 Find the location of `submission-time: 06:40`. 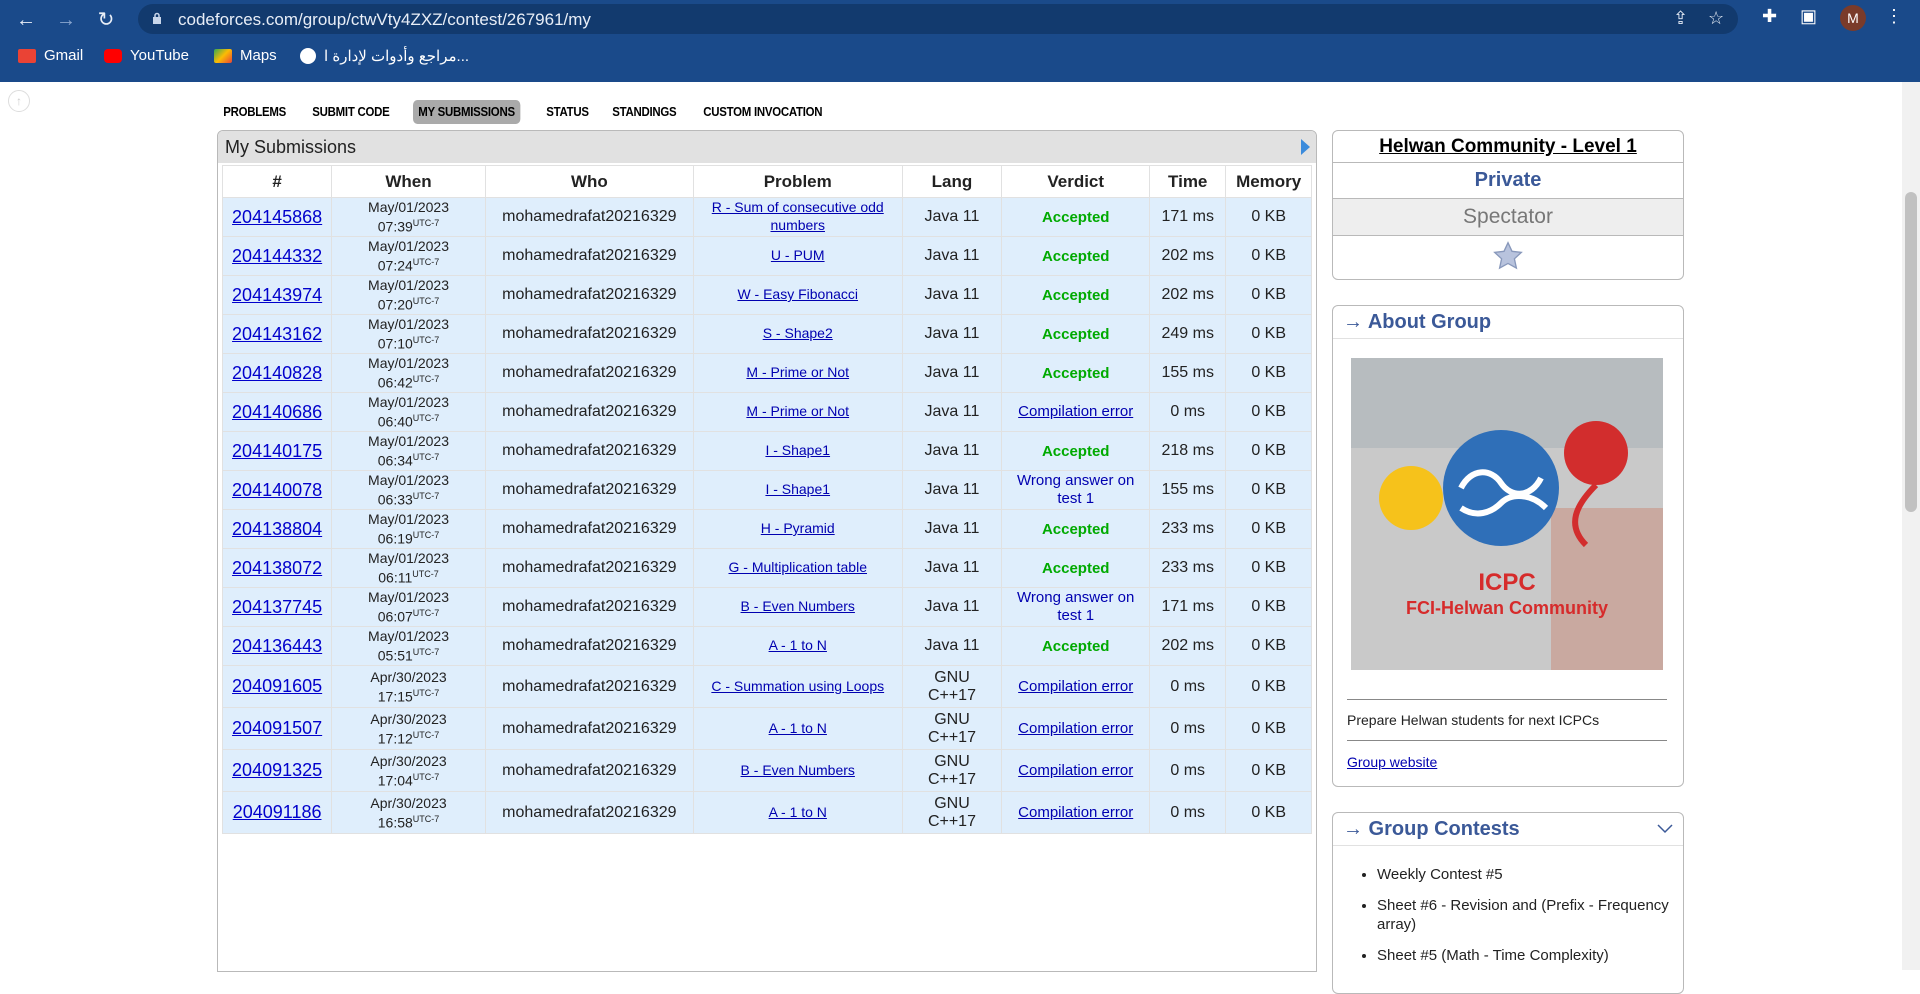

submission-time: 06:40 is located at coordinates (395, 421).